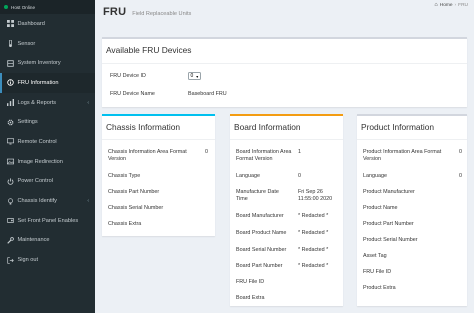  I want to click on status-online-icon, so click(6, 7).